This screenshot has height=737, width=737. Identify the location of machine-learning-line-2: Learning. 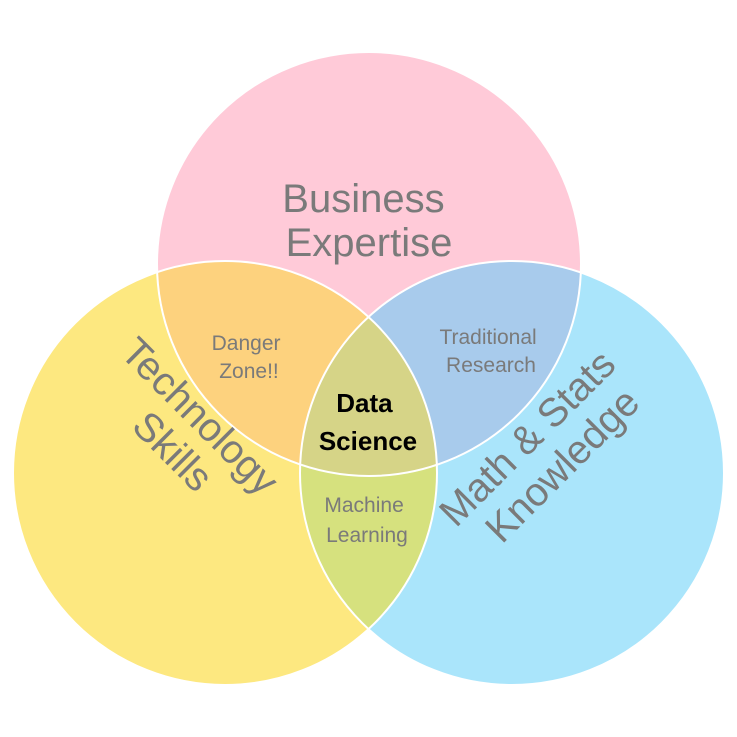
(367, 535).